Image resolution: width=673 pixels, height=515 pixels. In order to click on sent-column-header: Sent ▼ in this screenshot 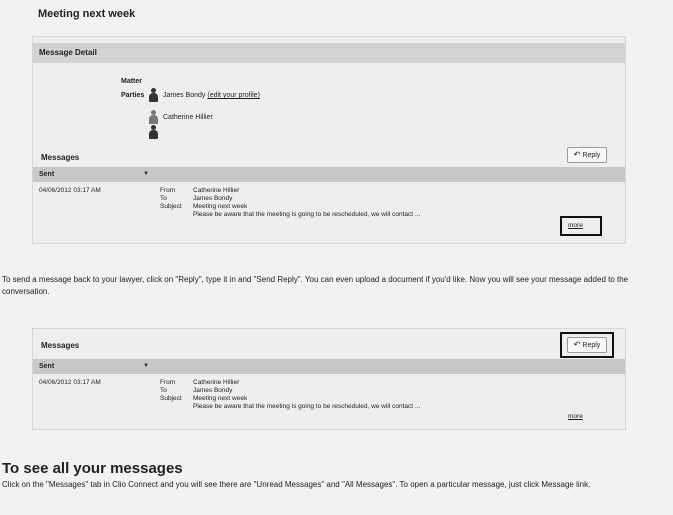, I will do `click(329, 174)`.